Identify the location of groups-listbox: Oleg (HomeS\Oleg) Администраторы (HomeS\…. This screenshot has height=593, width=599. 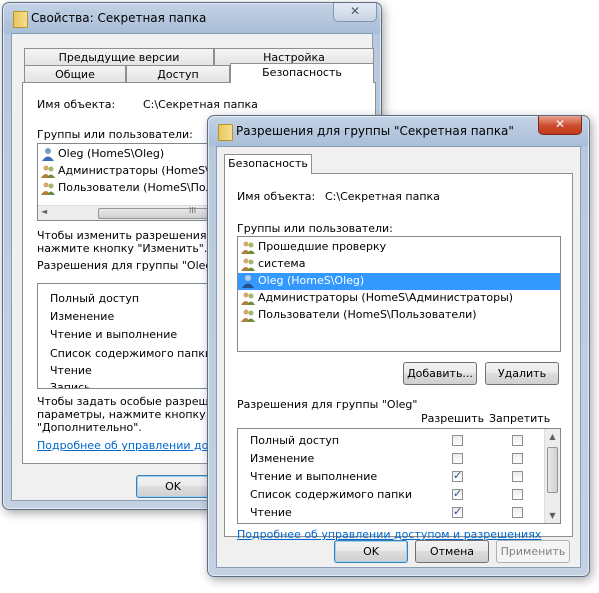
(153, 182).